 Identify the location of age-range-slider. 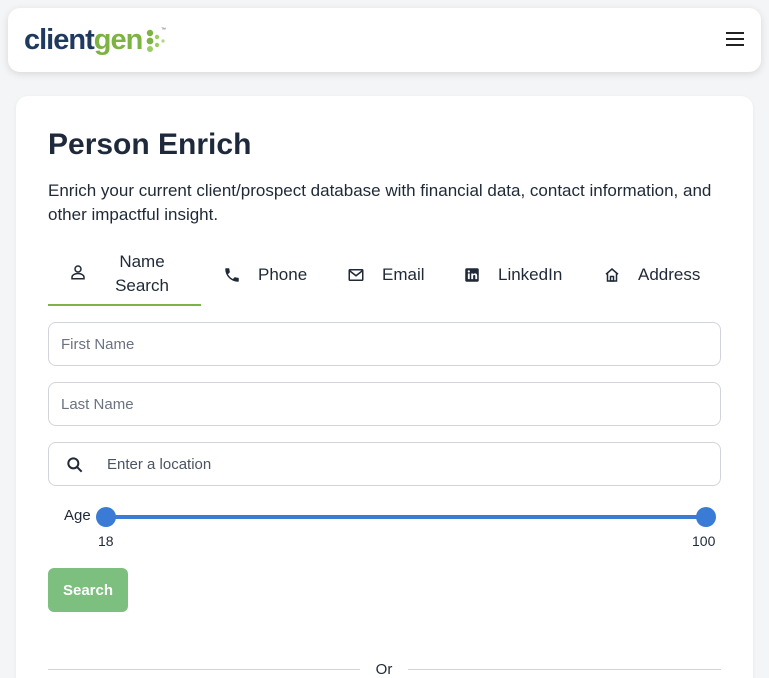
(406, 517).